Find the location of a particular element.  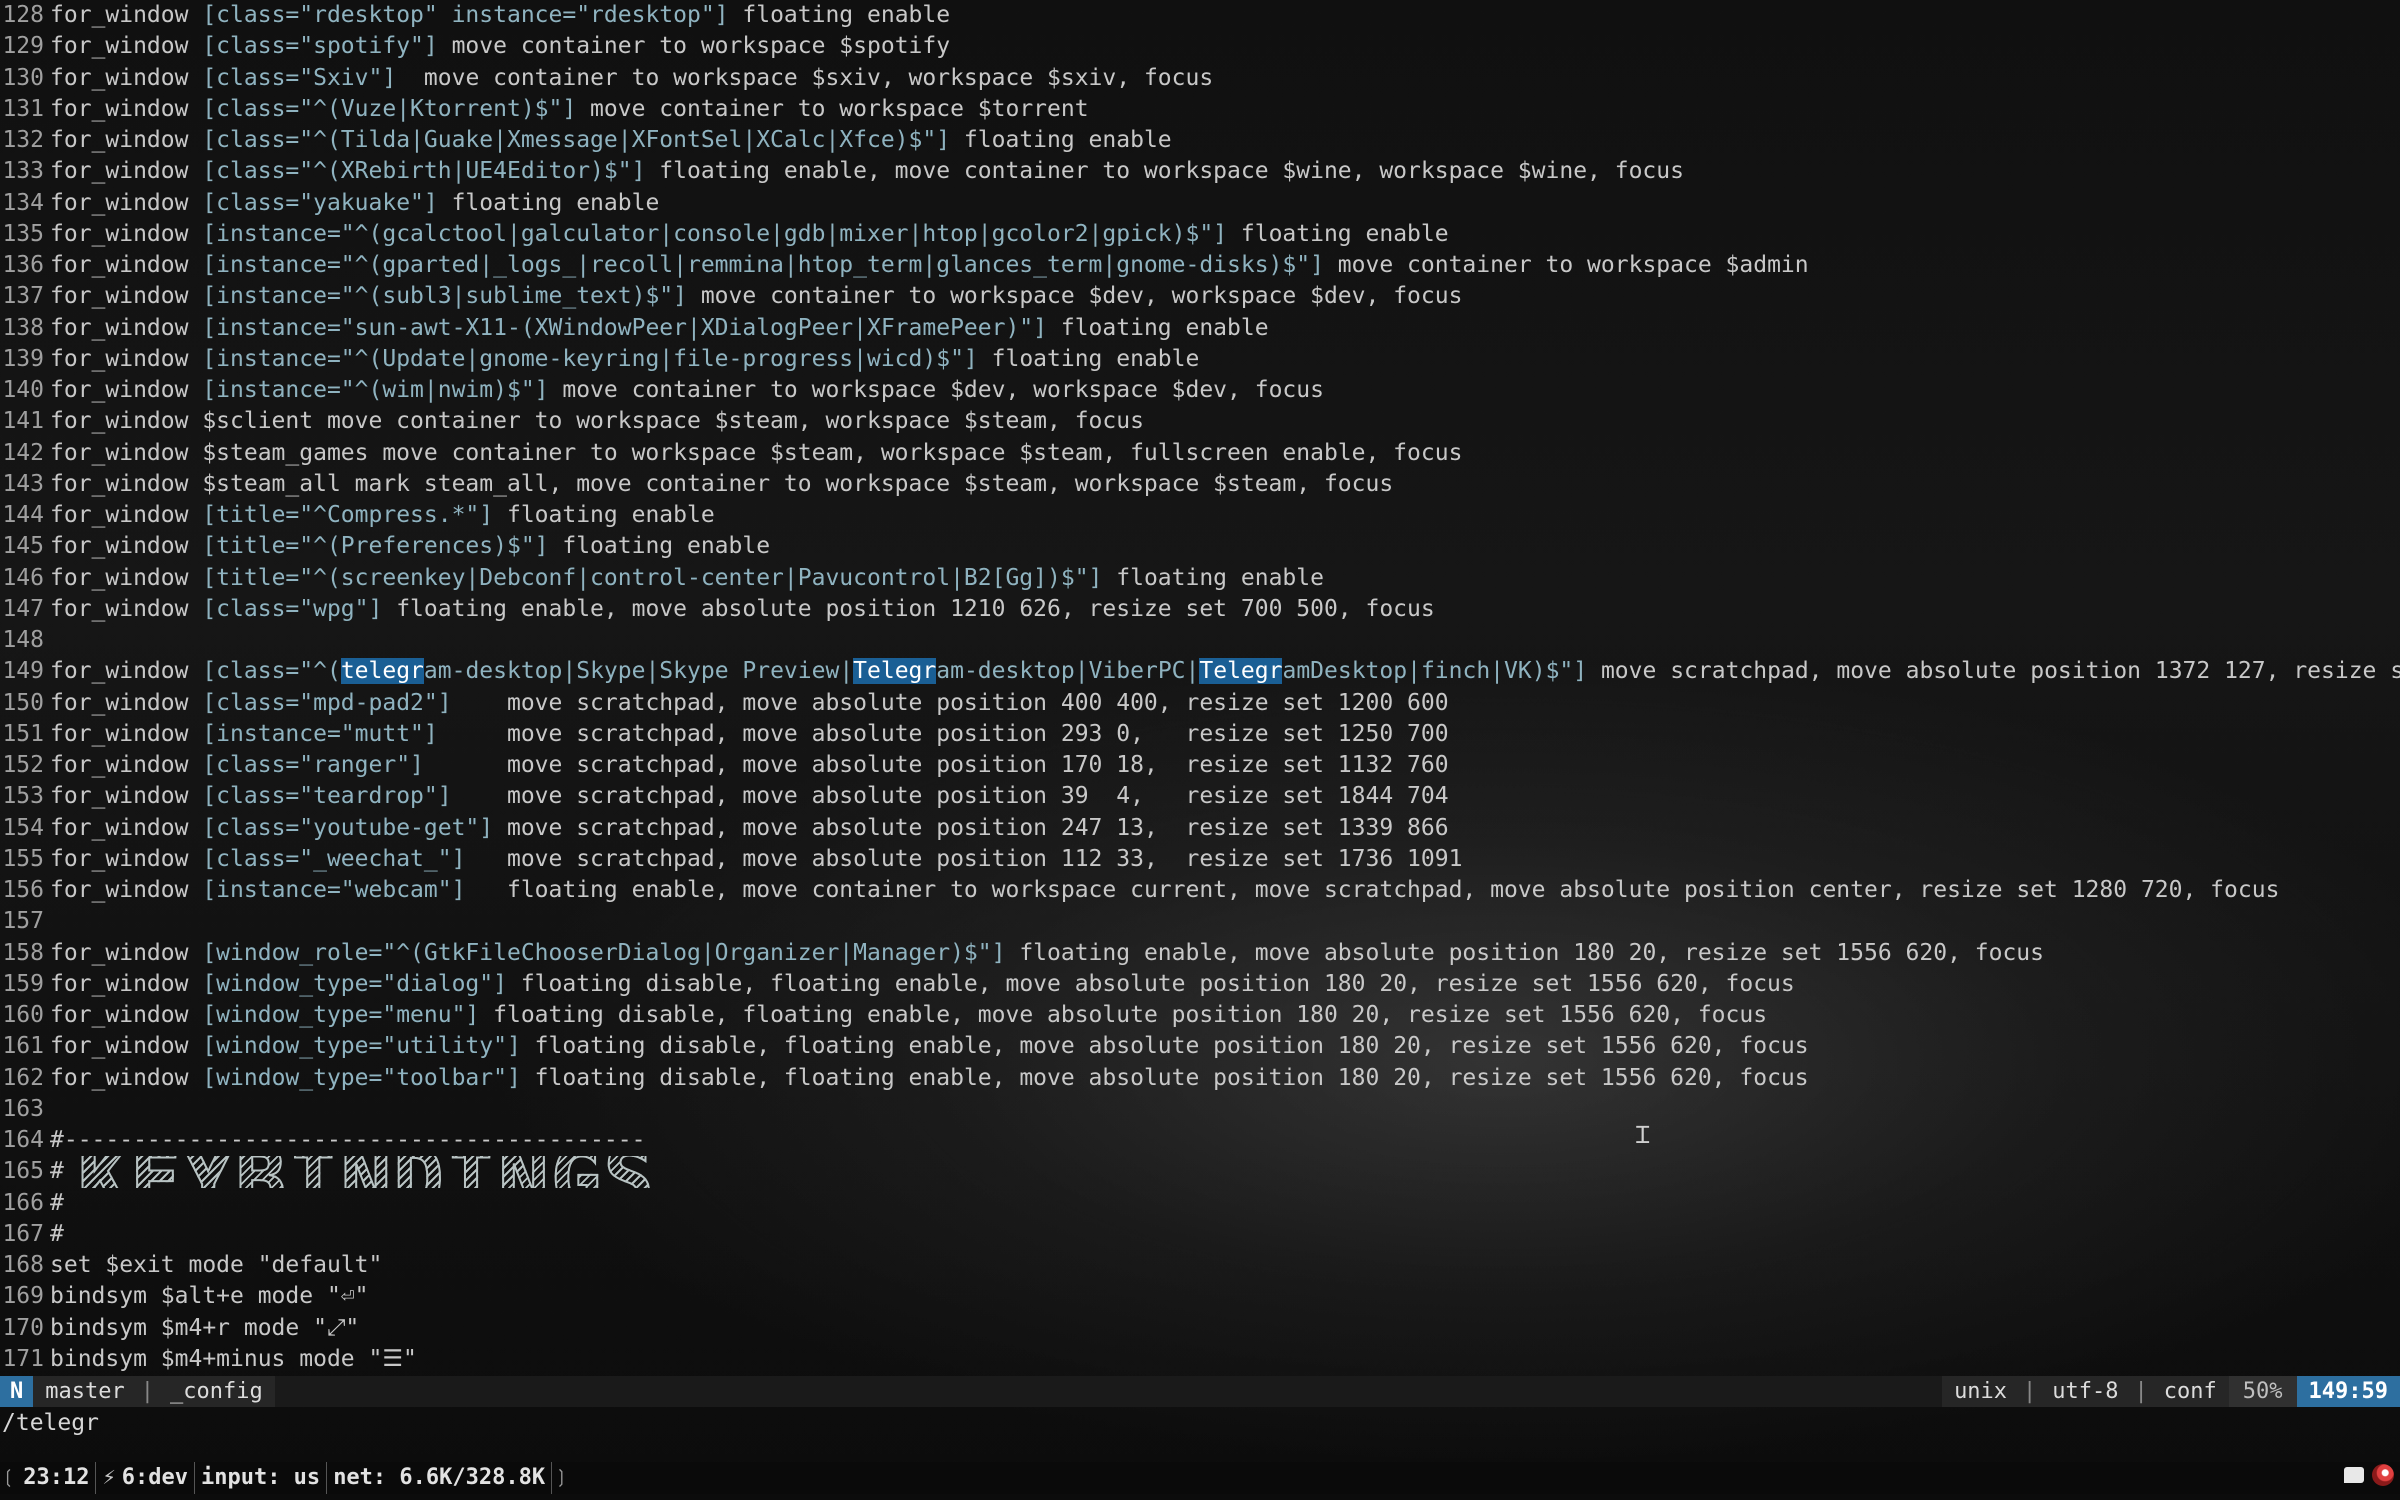

editor-line: 169 bindsym $alt+e mode "⏎" is located at coordinates (1200, 1296).